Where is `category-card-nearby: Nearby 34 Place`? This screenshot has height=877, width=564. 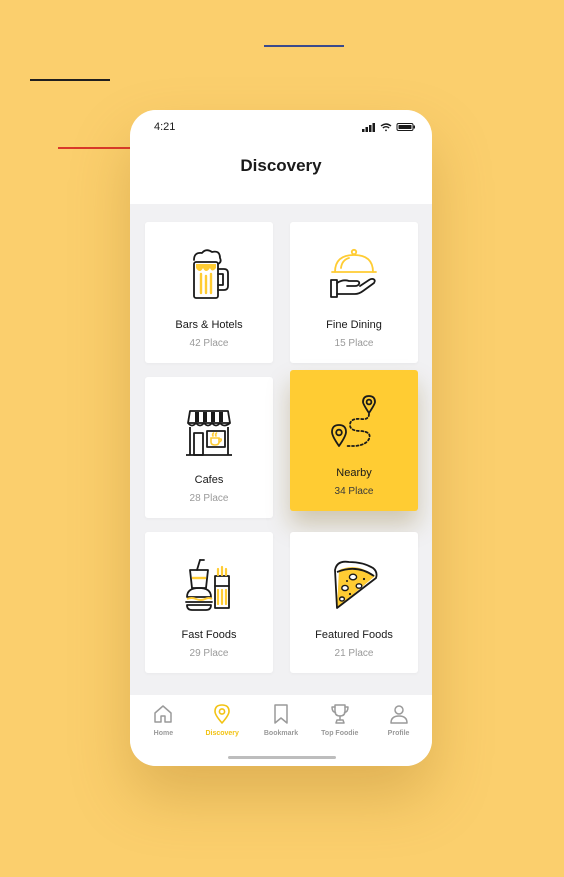 category-card-nearby: Nearby 34 Place is located at coordinates (354, 440).